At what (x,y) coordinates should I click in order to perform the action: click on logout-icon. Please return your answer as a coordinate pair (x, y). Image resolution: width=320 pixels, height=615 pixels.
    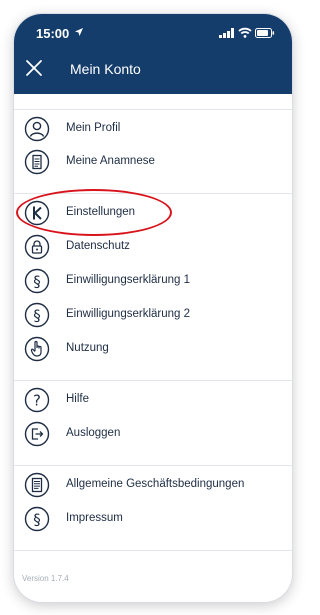
    Looking at the image, I should click on (37, 434).